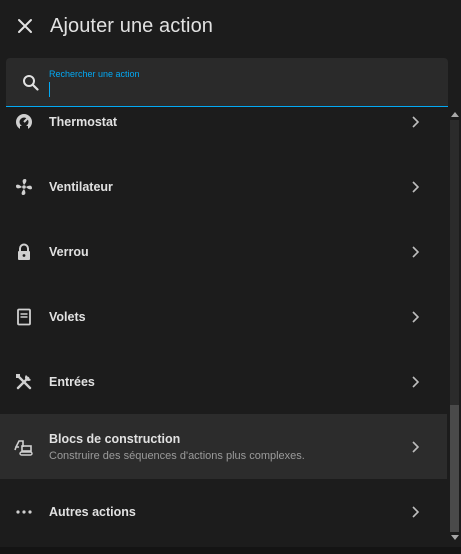  I want to click on search-input, so click(239, 89).